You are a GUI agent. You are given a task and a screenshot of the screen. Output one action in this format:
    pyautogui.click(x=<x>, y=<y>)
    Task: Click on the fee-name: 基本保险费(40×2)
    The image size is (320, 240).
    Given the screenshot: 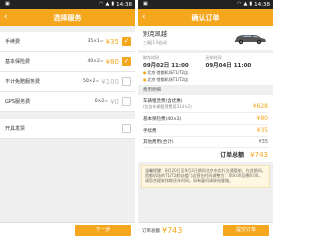 What is the action you would take?
    pyautogui.click(x=162, y=119)
    